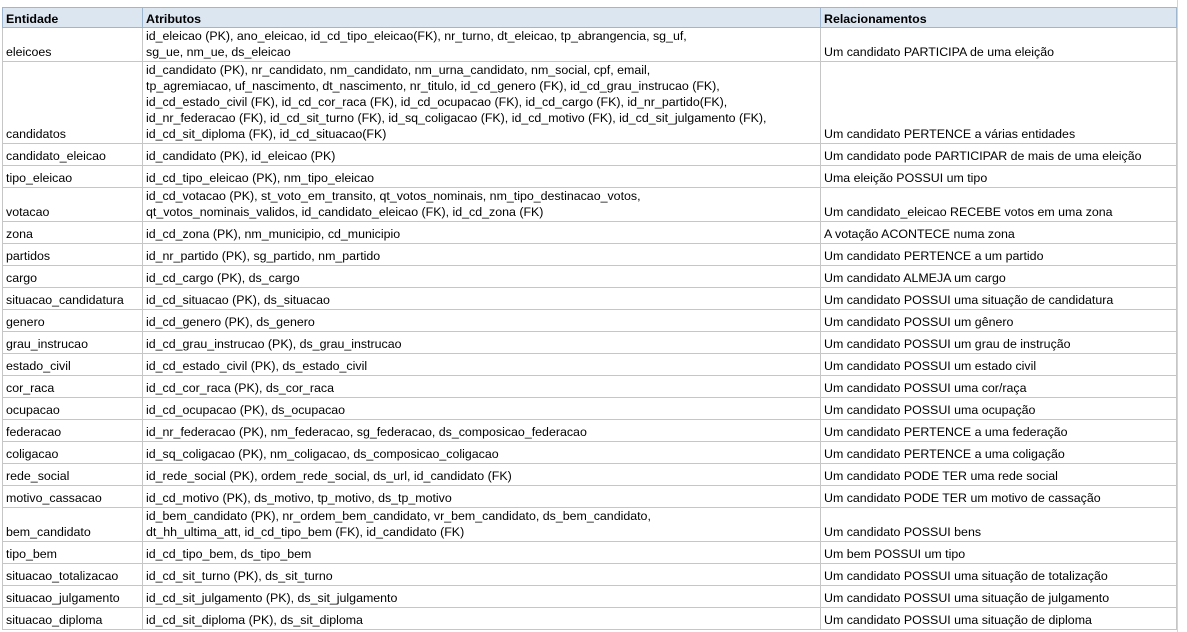 Image resolution: width=1187 pixels, height=632 pixels. What do you see at coordinates (998, 552) in the screenshot?
I see `relationship-cell: Um bem POSSUI um tipo` at bounding box center [998, 552].